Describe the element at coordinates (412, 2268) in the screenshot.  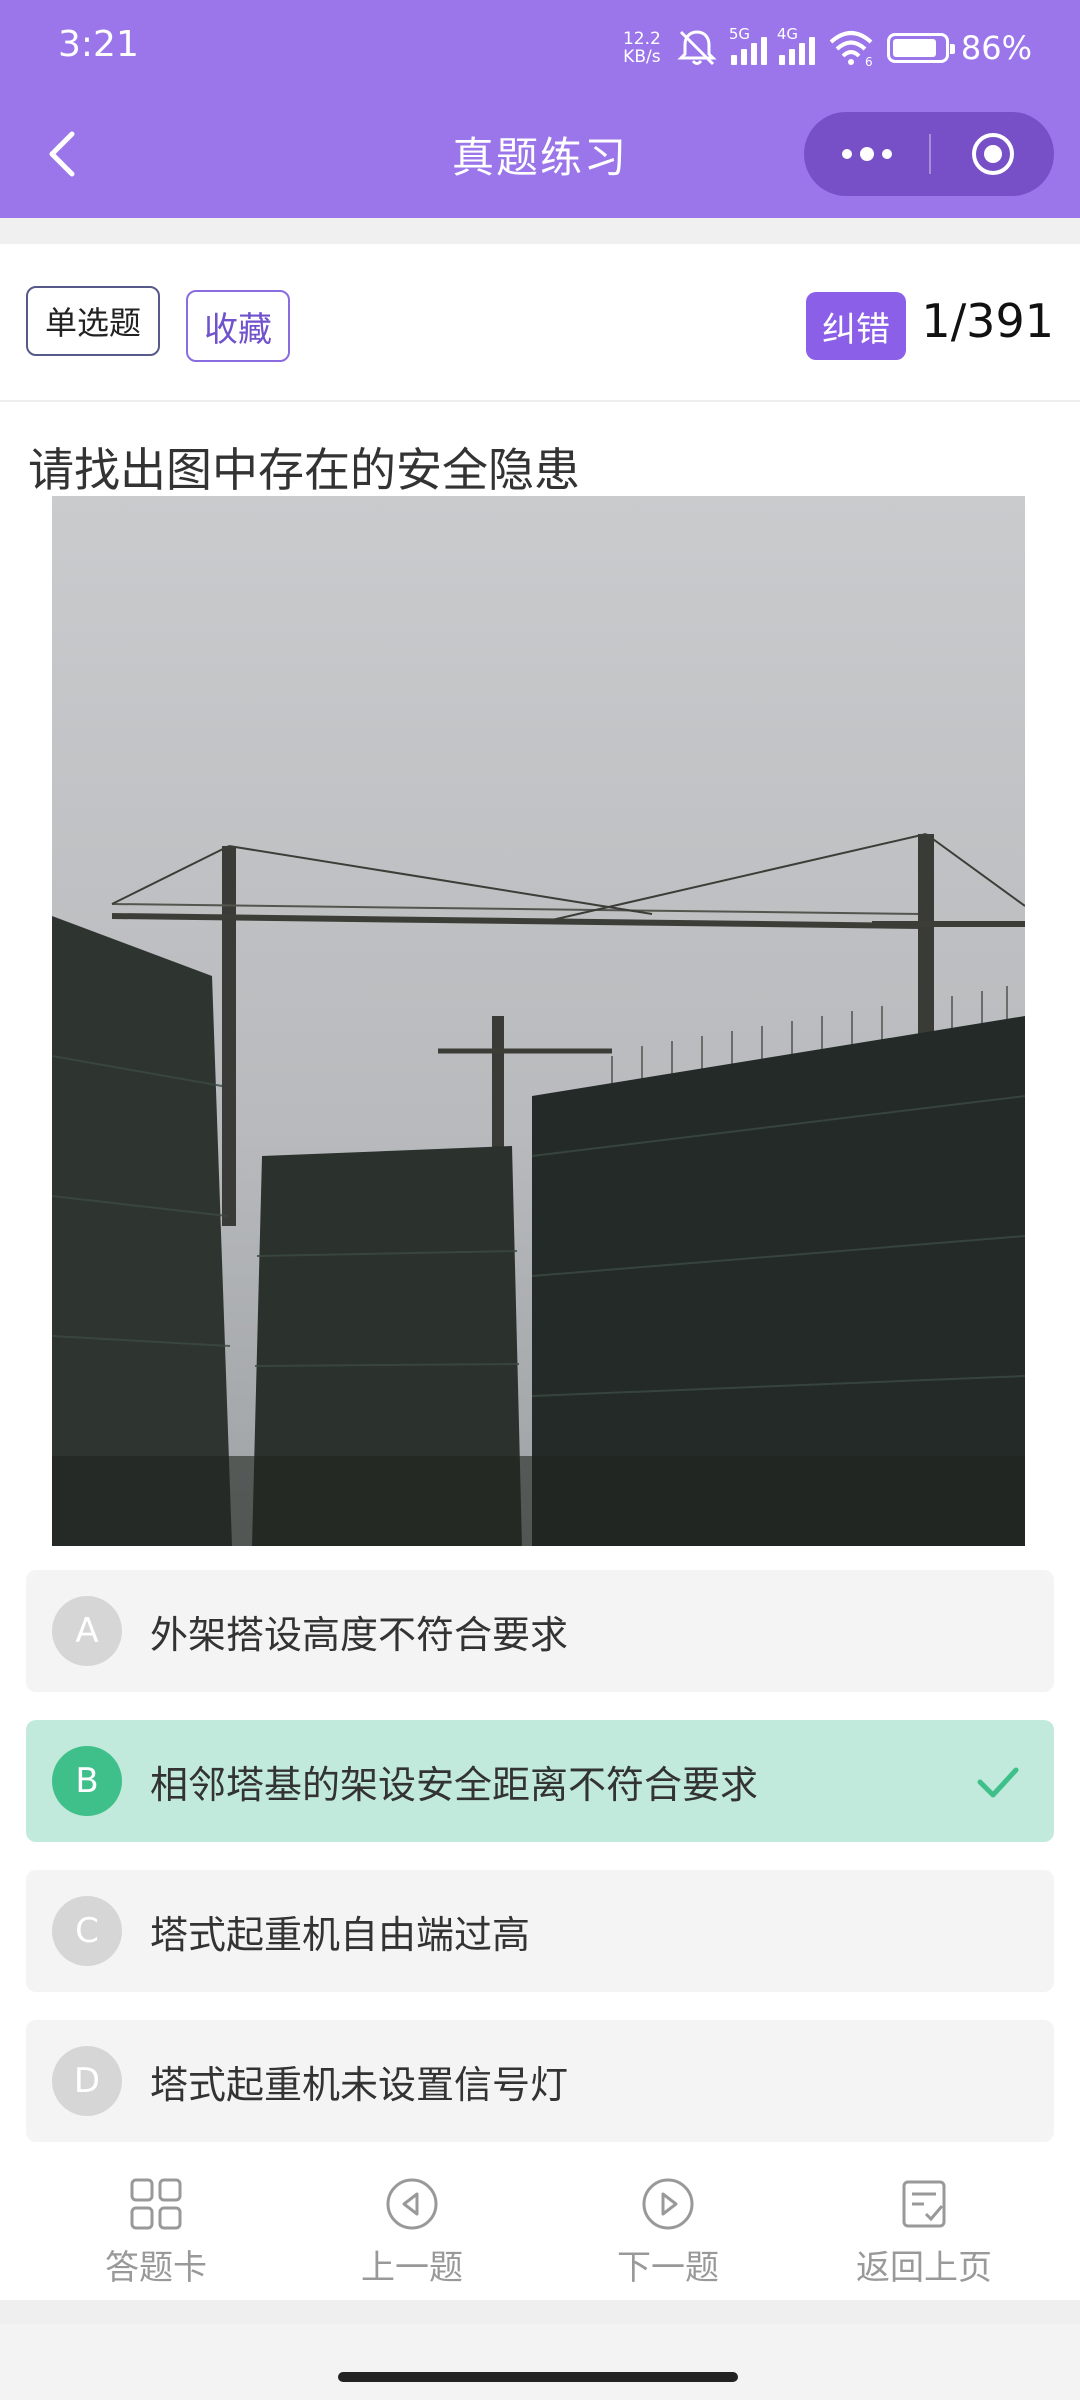
I see `prev-question-label: 上一题` at that location.